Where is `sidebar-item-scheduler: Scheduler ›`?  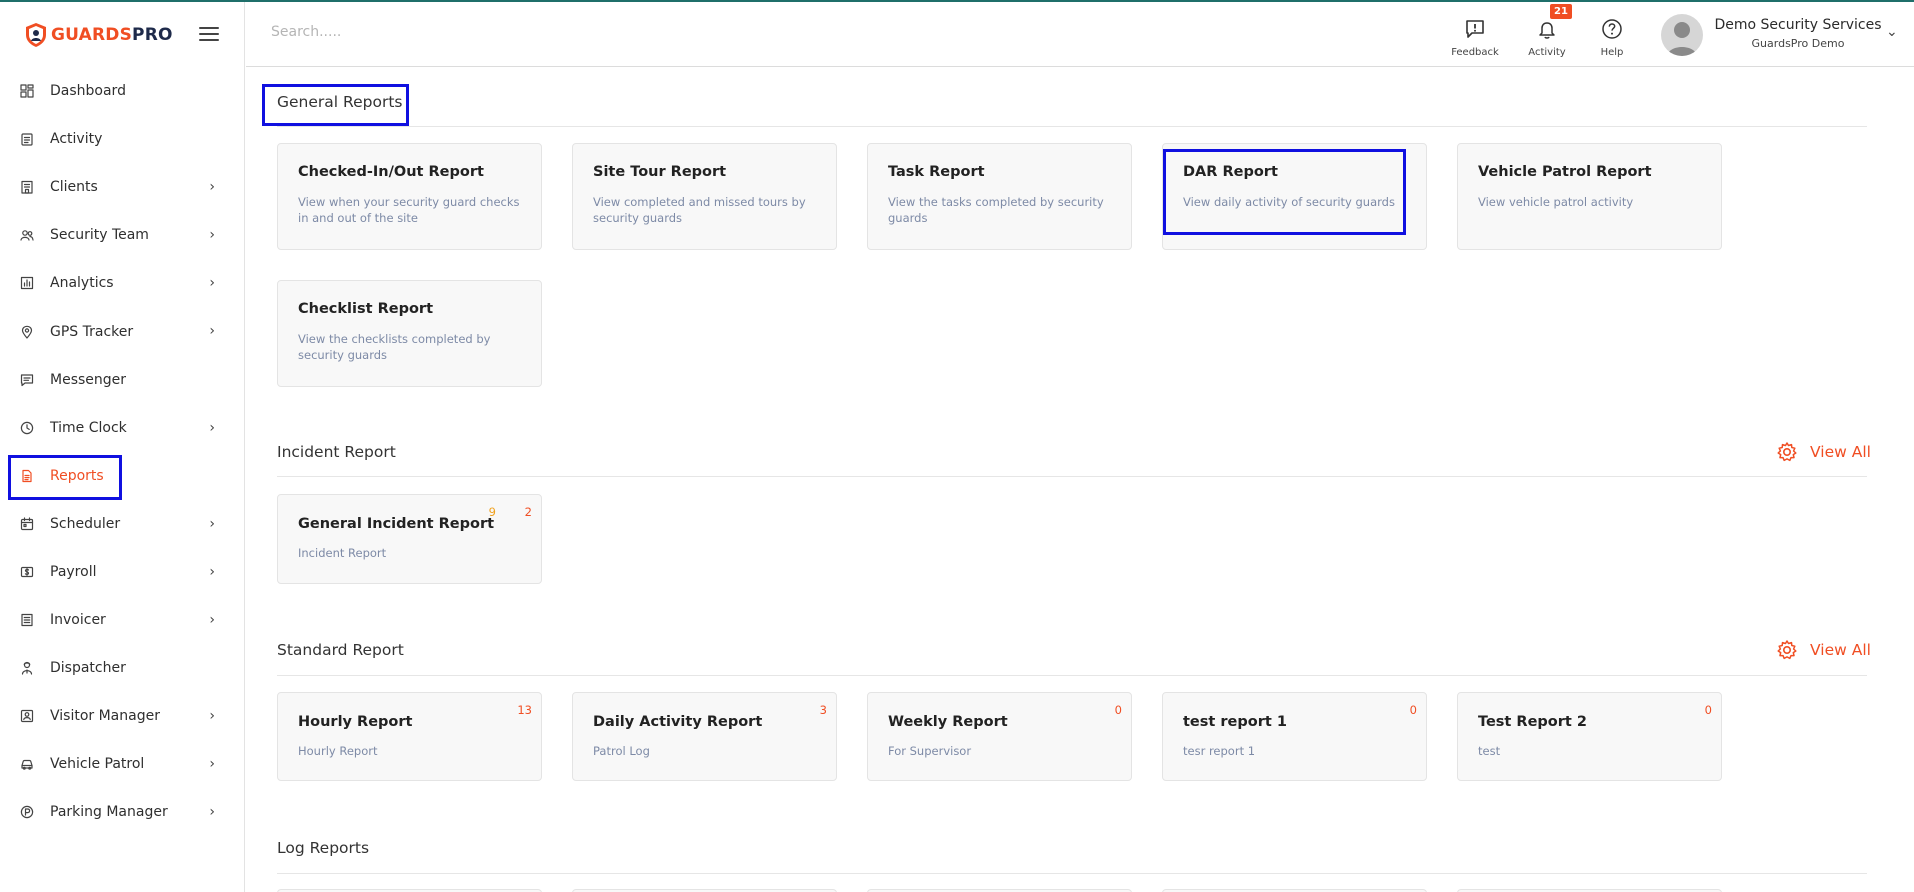
sidebar-item-scheduler: Scheduler › is located at coordinates (122, 524).